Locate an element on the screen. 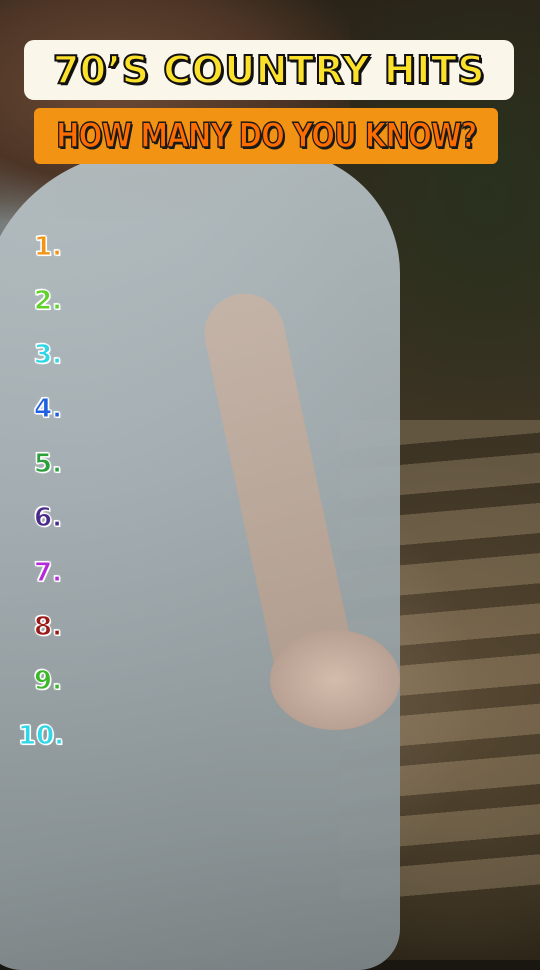 Image resolution: width=540 pixels, height=970 pixels. list-number-6: 6. is located at coordinates (48, 518).